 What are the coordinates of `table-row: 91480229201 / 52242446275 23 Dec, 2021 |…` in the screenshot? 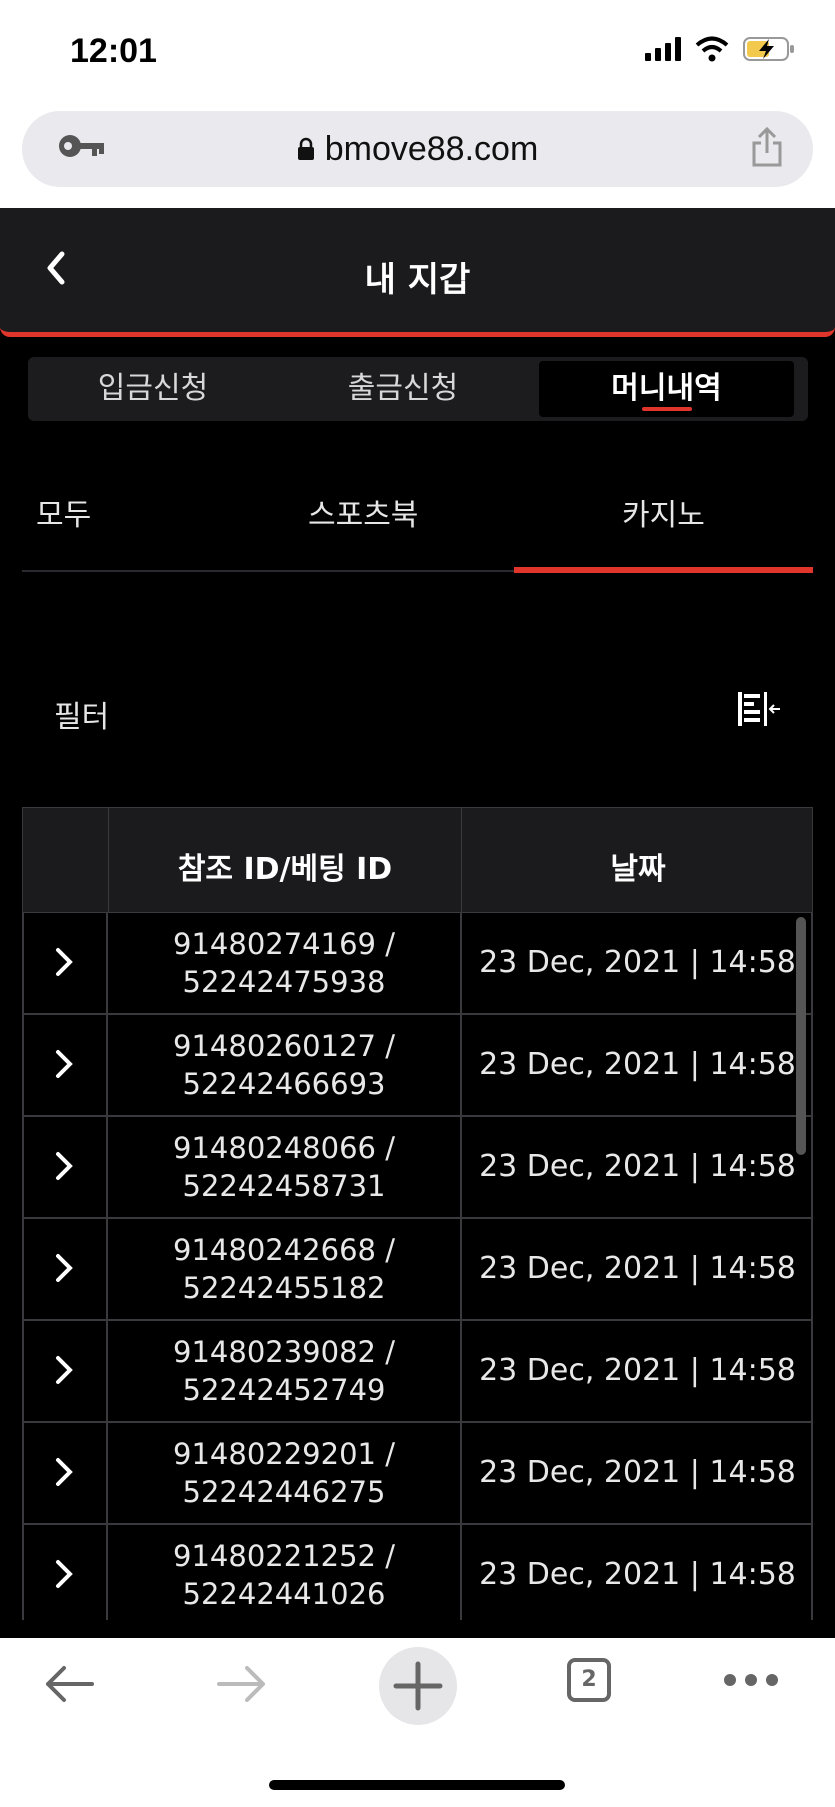 It's located at (417, 1474).